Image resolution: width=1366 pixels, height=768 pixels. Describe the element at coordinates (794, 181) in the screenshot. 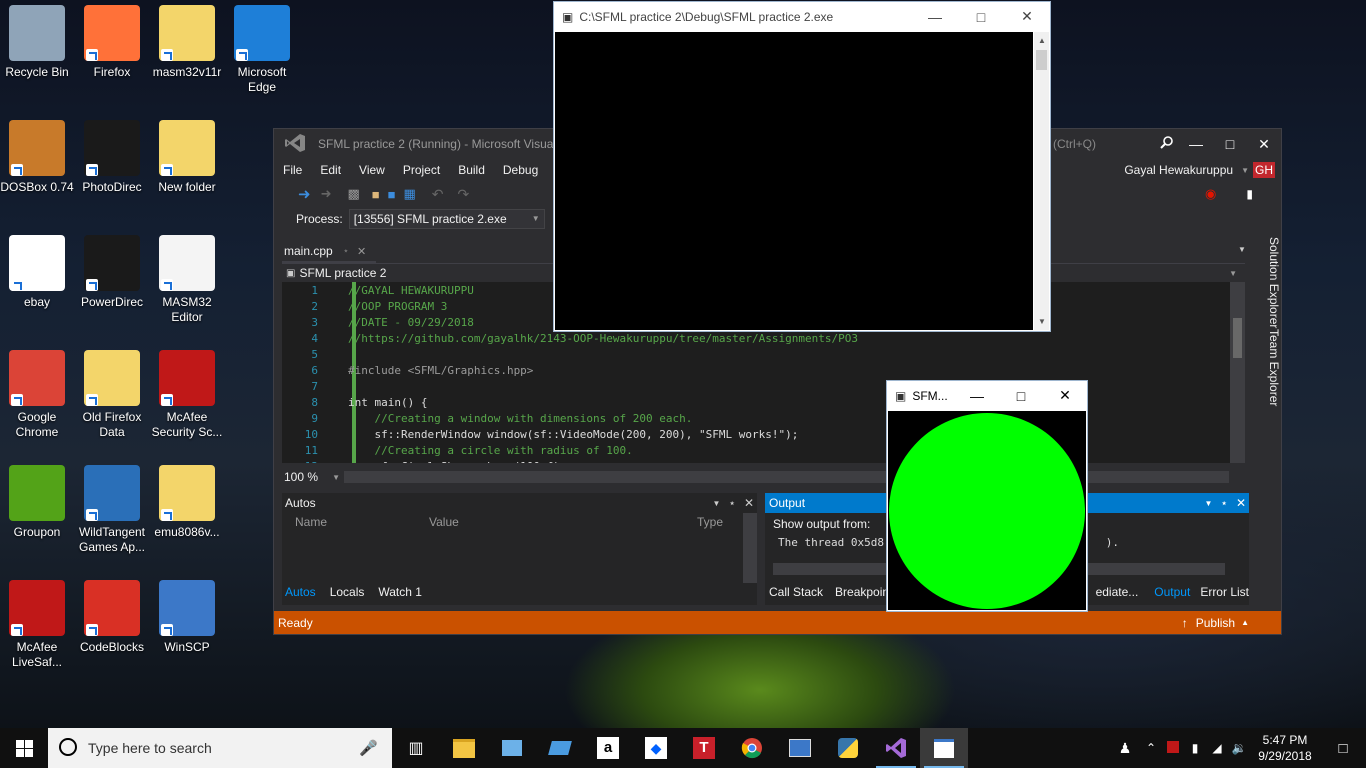

I see `console-output-area` at that location.